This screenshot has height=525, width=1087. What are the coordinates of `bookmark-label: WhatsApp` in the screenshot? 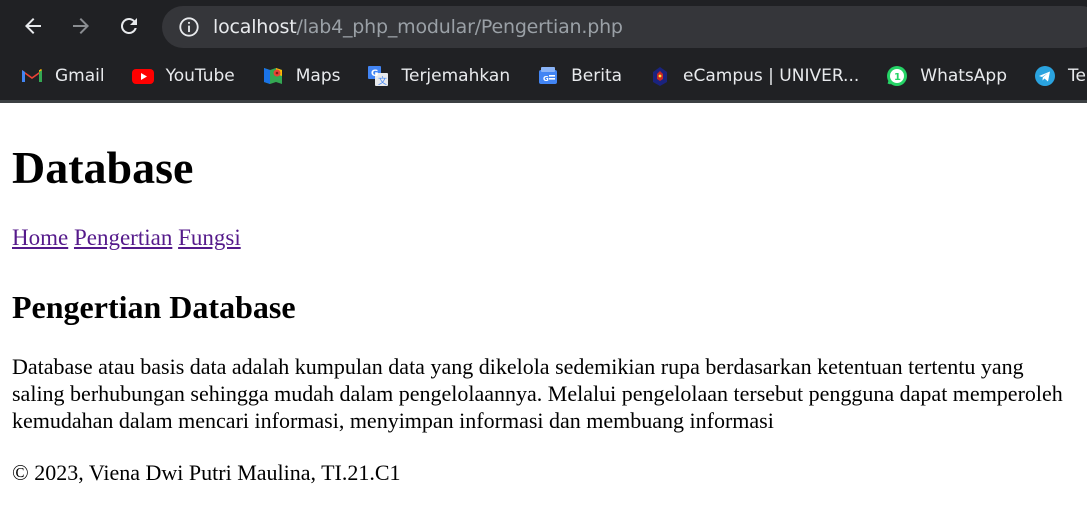 It's located at (964, 76).